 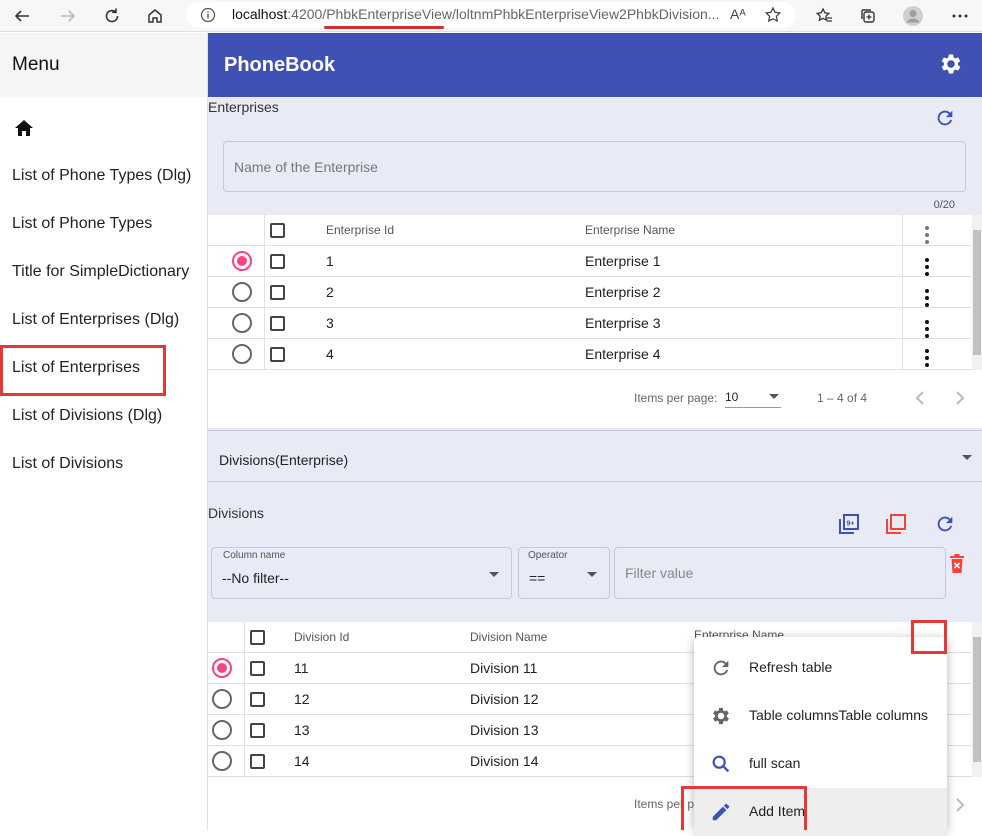 I want to click on menu-item-label: full scan, so click(x=775, y=763).